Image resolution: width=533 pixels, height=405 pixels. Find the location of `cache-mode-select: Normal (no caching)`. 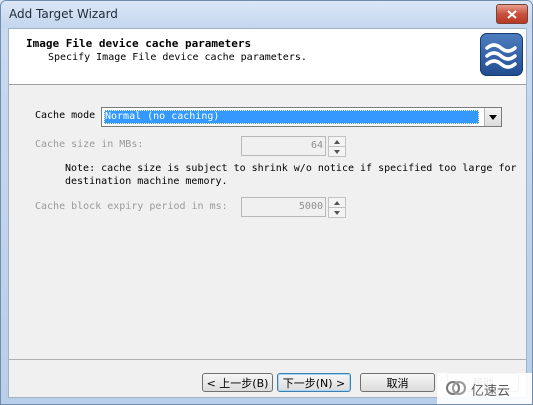

cache-mode-select: Normal (no caching) is located at coordinates (301, 117).